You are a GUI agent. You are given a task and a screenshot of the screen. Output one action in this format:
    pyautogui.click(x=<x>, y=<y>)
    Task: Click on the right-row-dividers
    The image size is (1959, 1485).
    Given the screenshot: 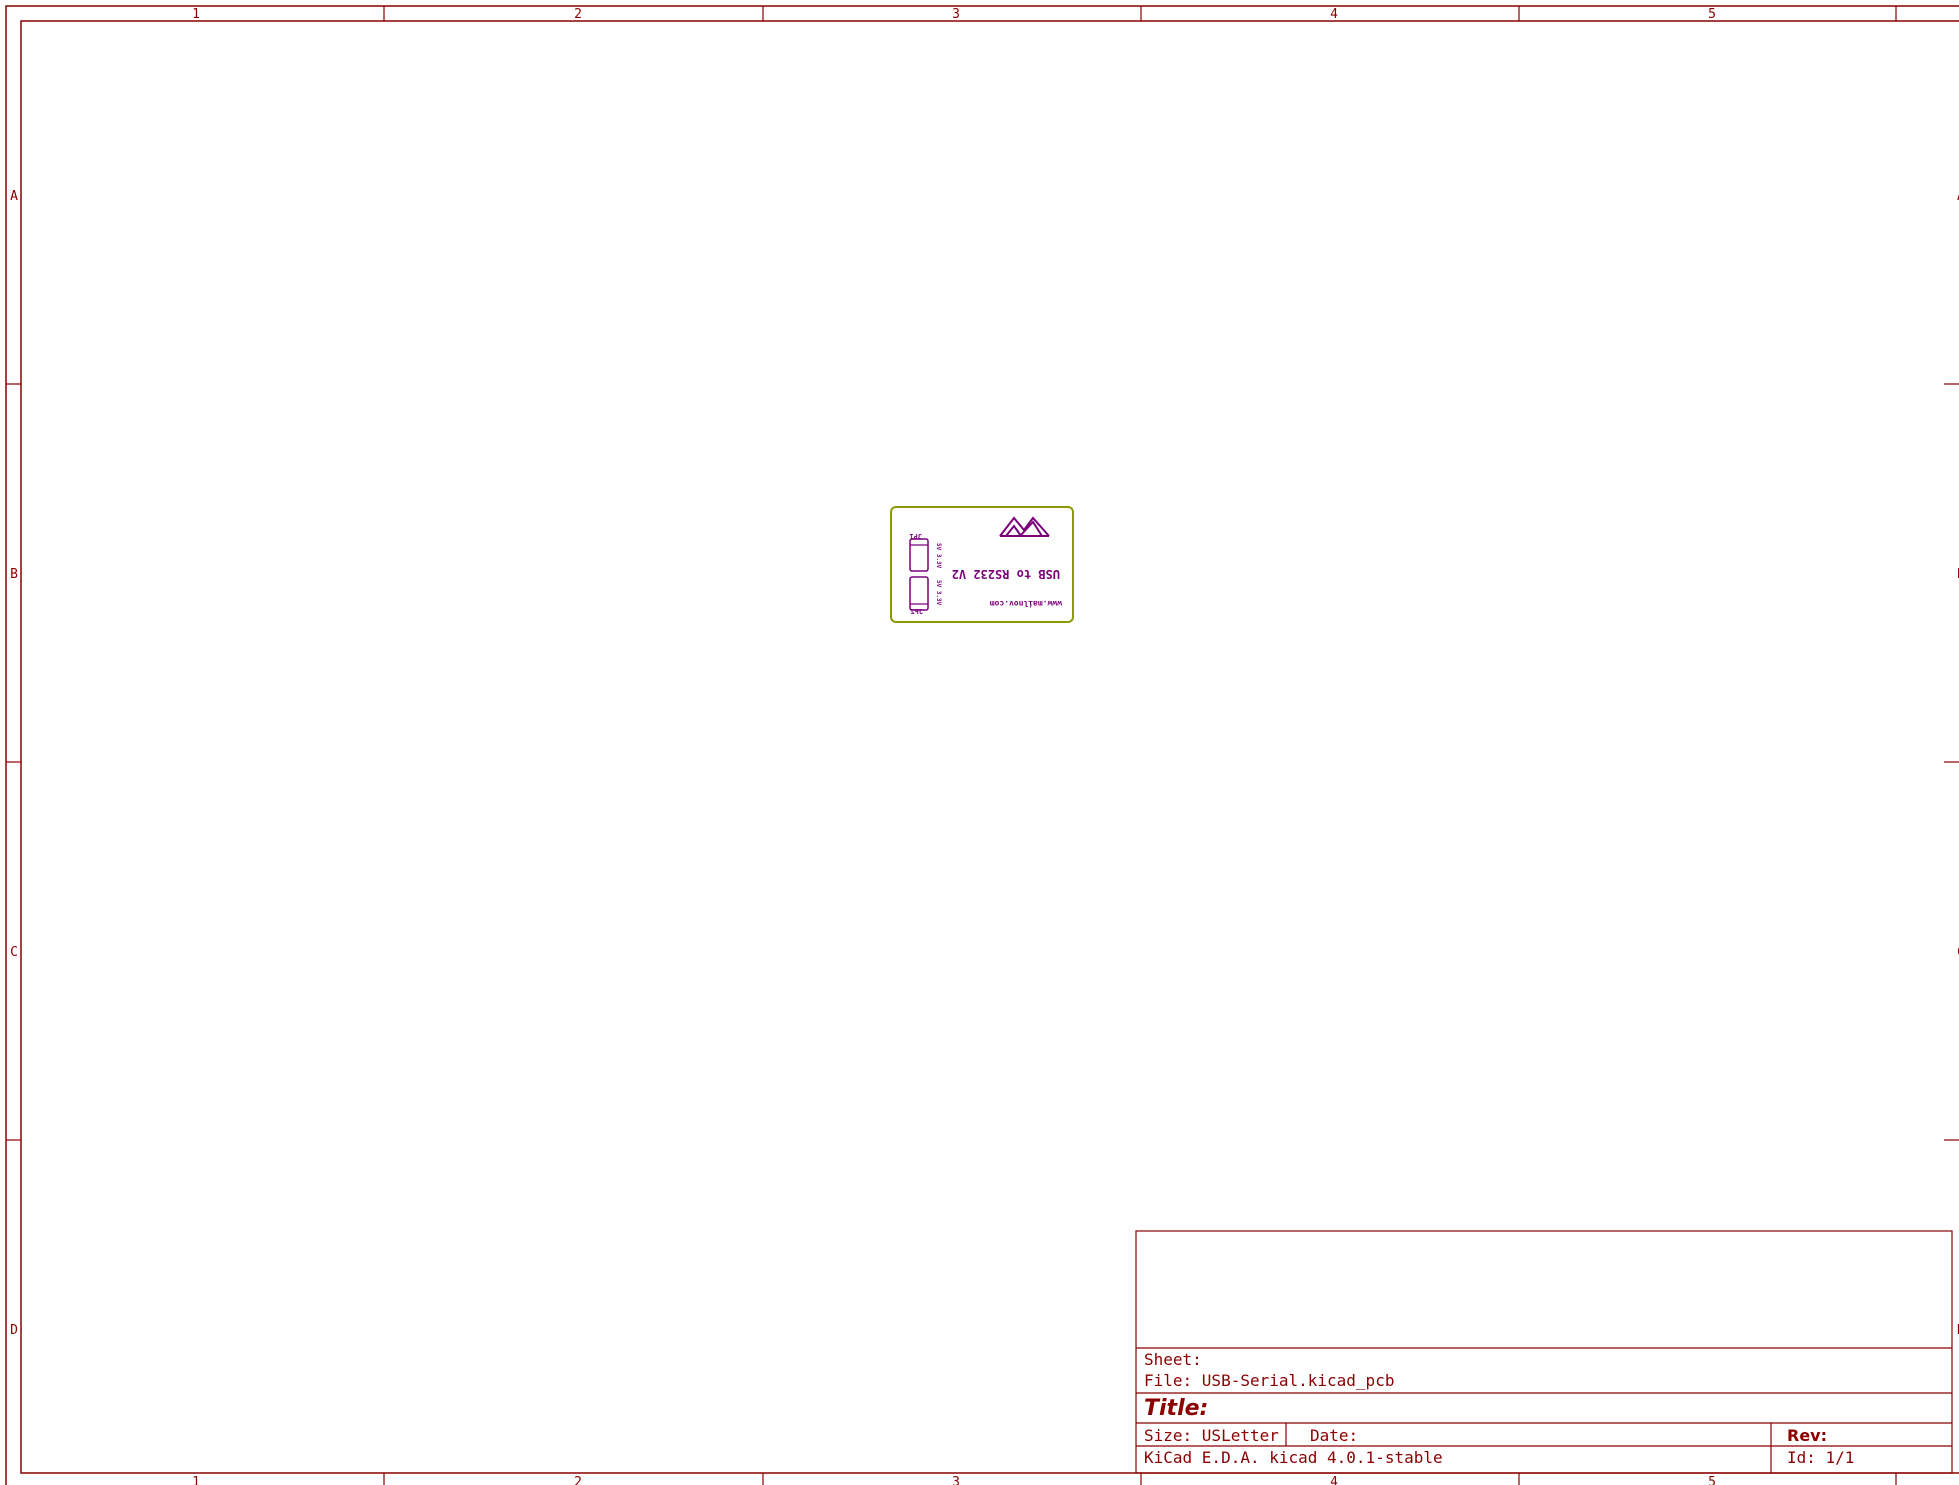 What is the action you would take?
    pyautogui.click(x=1951, y=762)
    